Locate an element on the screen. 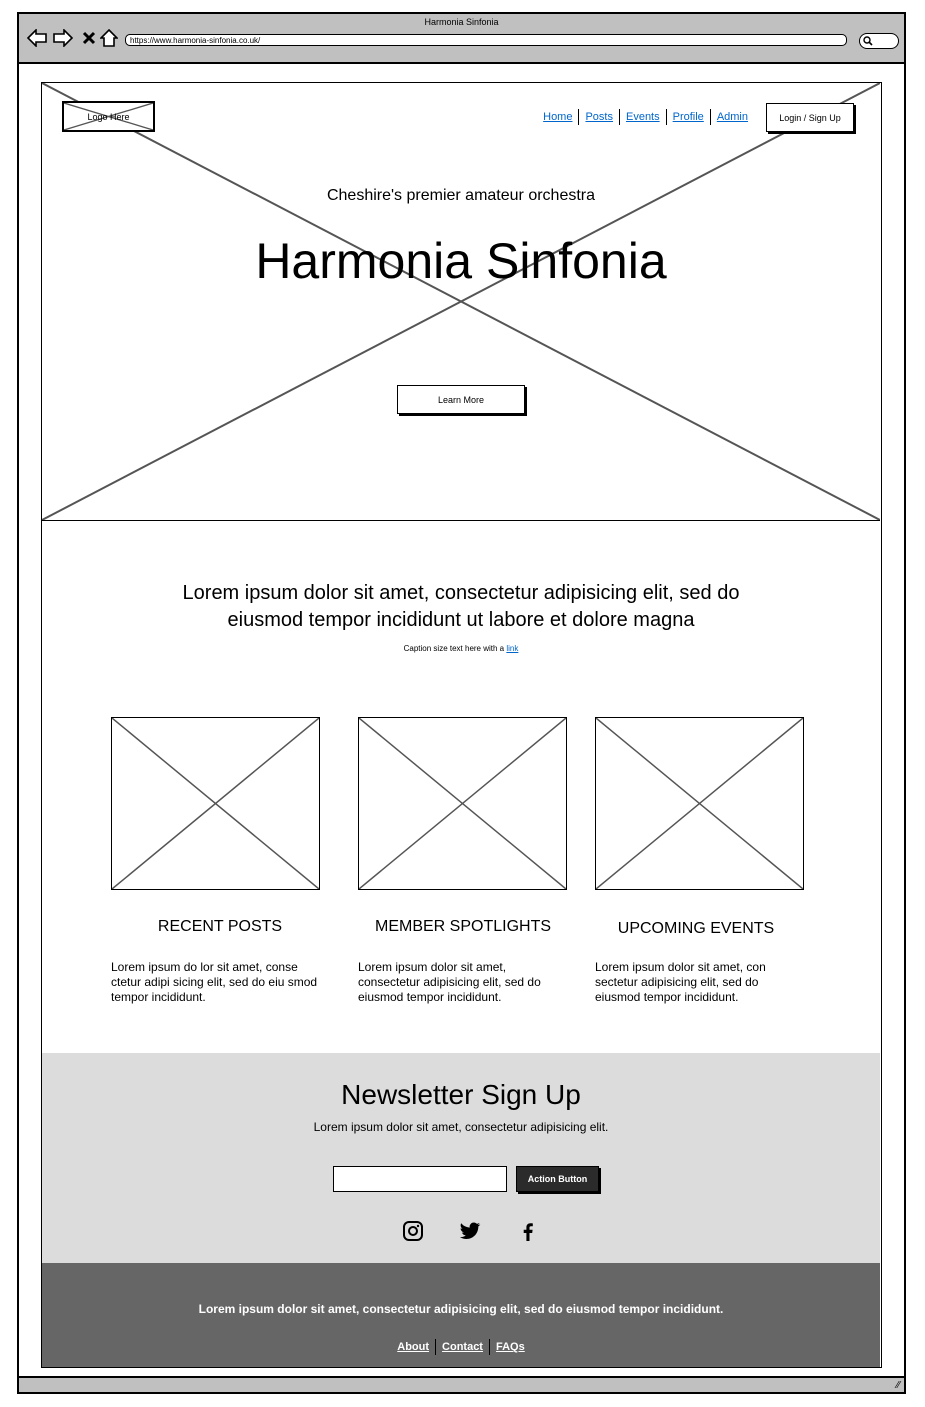  footer-link-about: About is located at coordinates (413, 1347).